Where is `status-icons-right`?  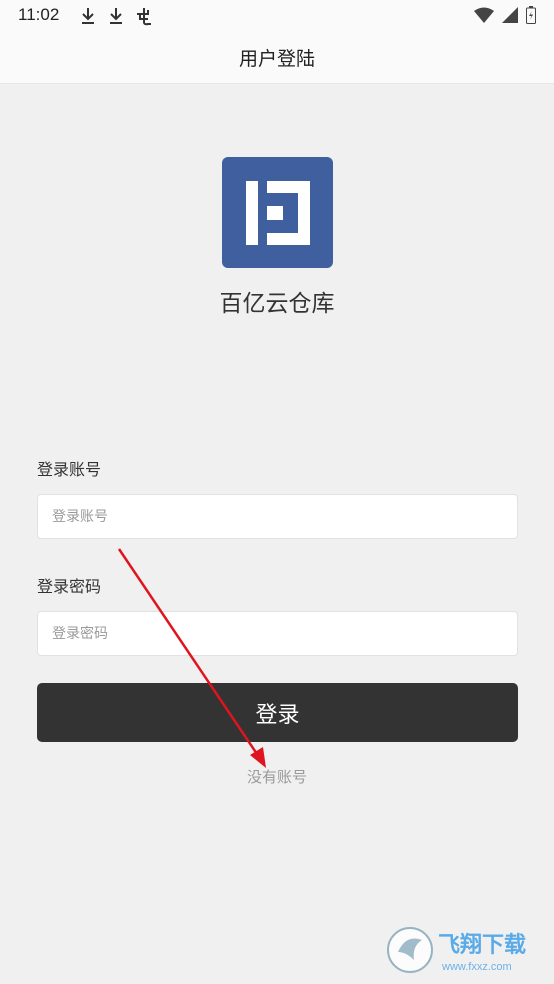 status-icons-right is located at coordinates (505, 17).